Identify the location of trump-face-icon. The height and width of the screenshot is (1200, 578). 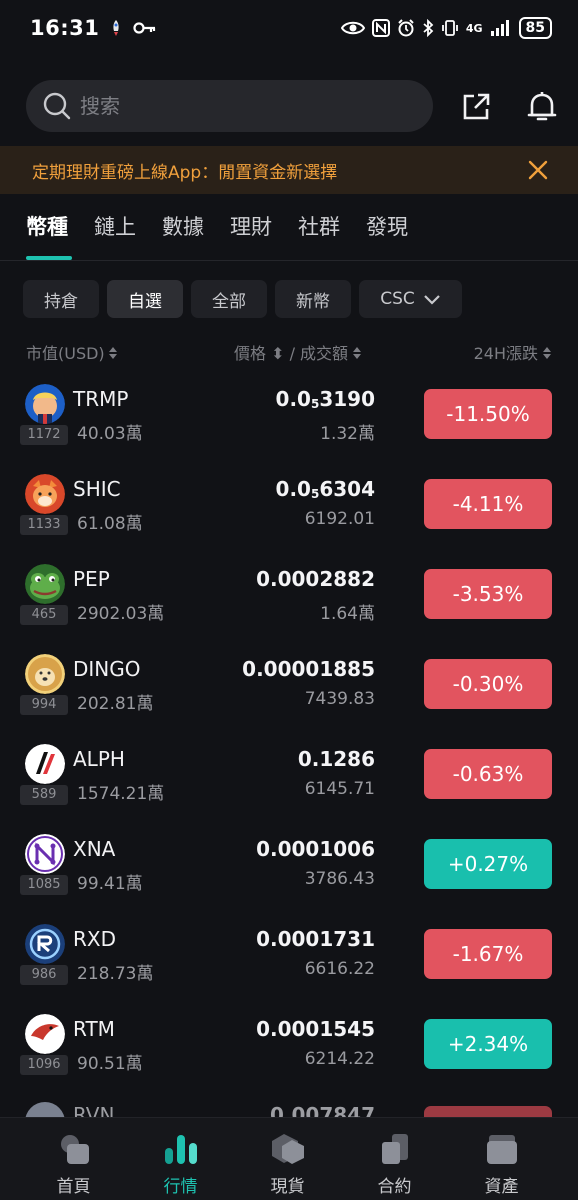
(45, 404).